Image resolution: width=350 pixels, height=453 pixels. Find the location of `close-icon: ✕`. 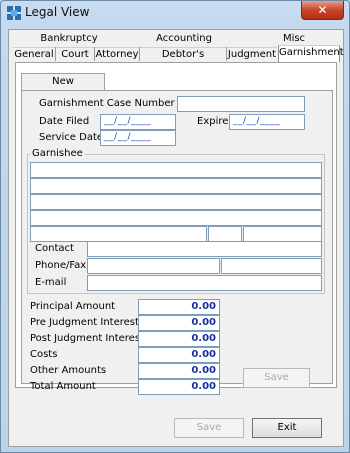

close-icon: ✕ is located at coordinates (322, 10).